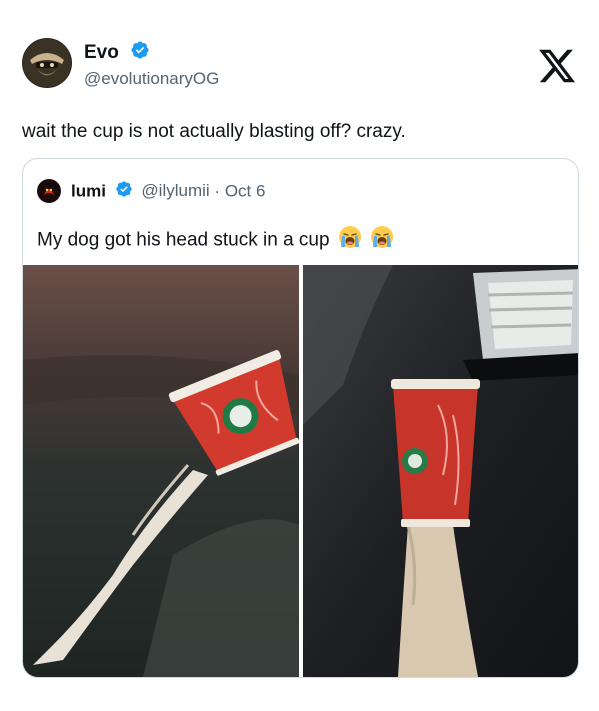 This screenshot has height=711, width=599. Describe the element at coordinates (47, 63) in the screenshot. I see `avatar` at that location.